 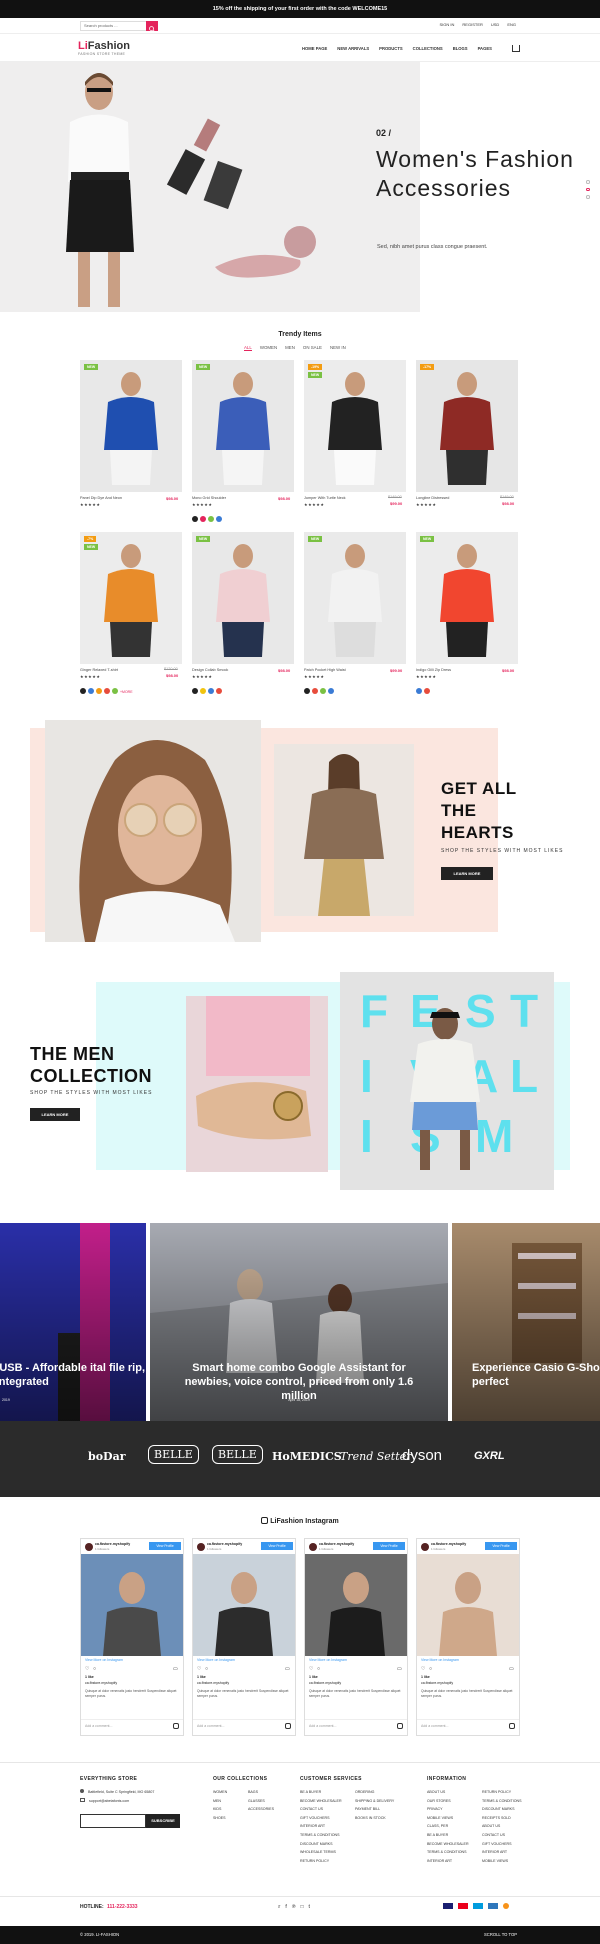 I want to click on footer-info-link: BECOME WHOLESALER, so click(x=454, y=1844).